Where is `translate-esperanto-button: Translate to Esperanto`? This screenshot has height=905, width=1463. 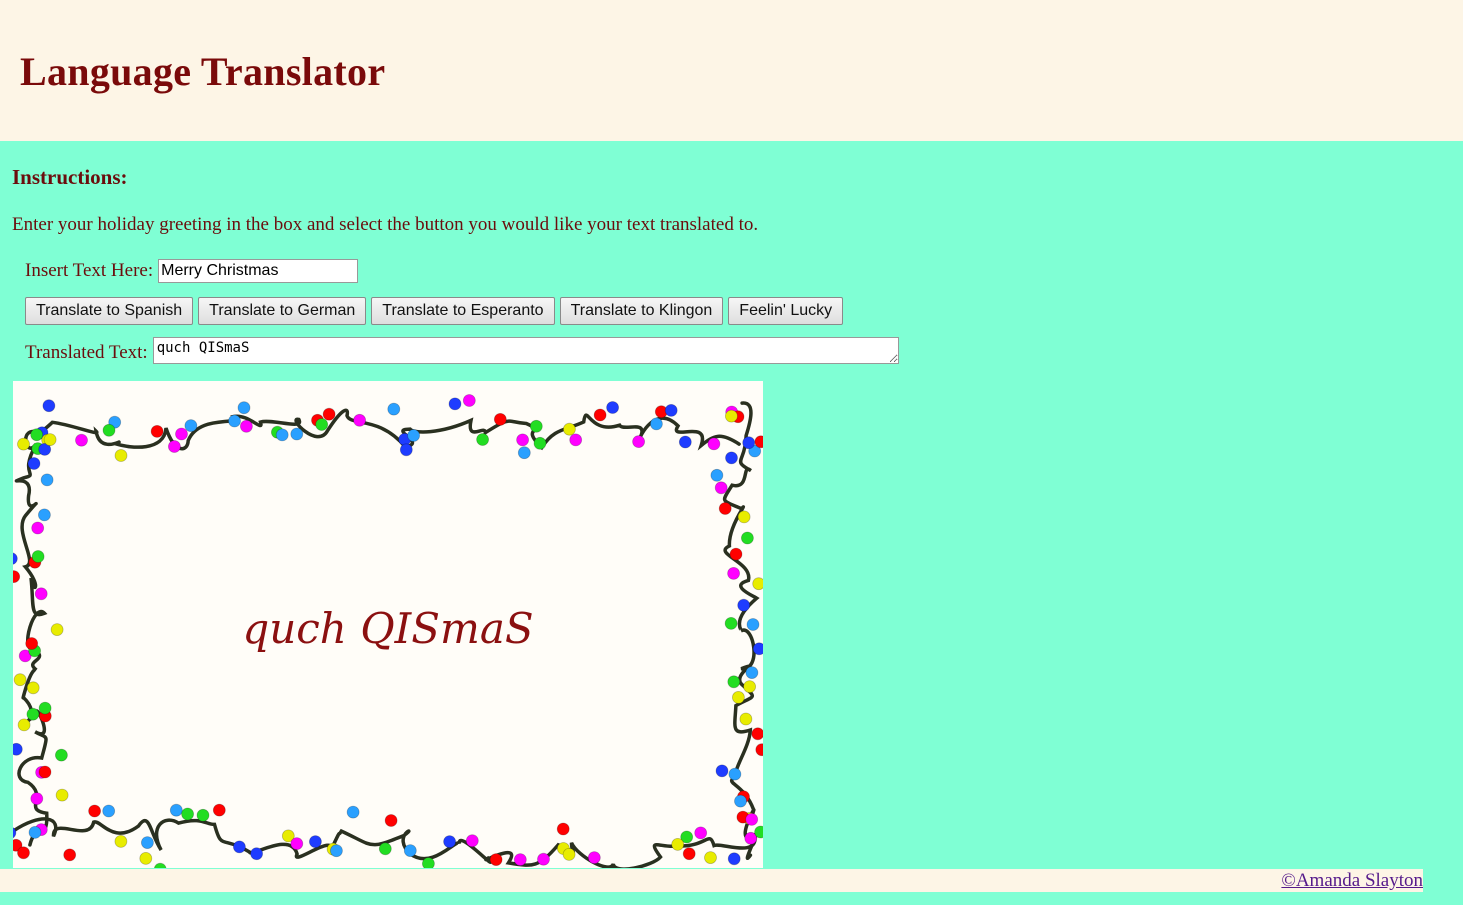 translate-esperanto-button: Translate to Esperanto is located at coordinates (463, 311).